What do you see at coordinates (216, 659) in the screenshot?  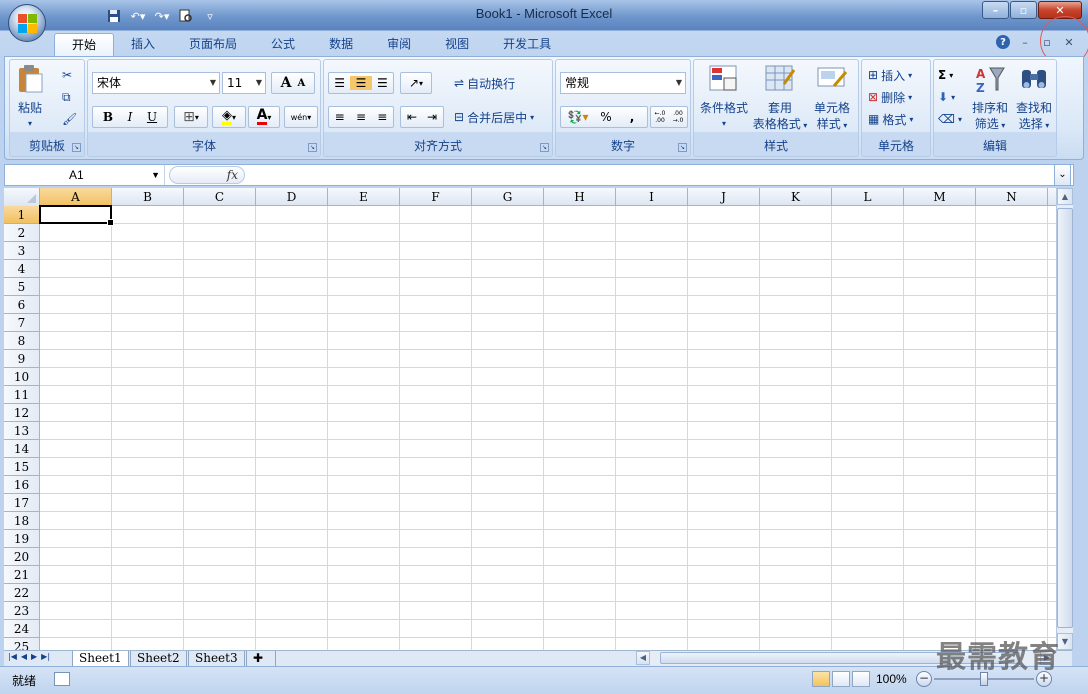 I see `sheet-tab-sheet3: Sheet3` at bounding box center [216, 659].